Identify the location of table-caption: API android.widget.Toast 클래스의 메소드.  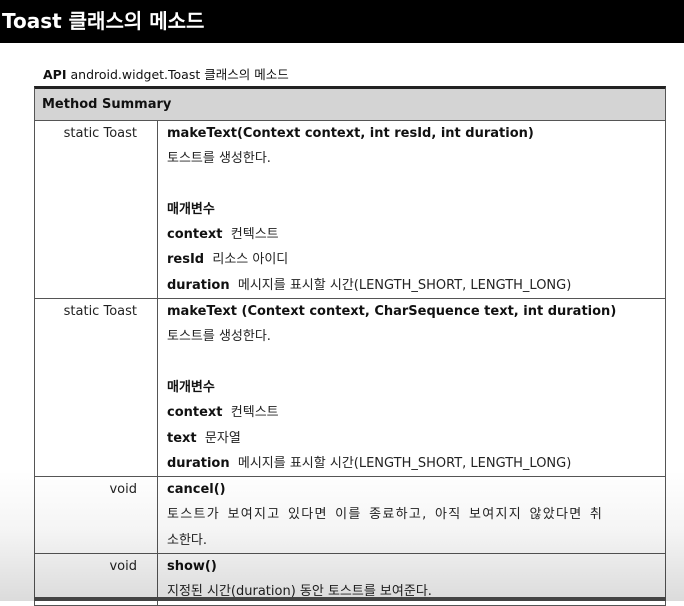
(166, 73).